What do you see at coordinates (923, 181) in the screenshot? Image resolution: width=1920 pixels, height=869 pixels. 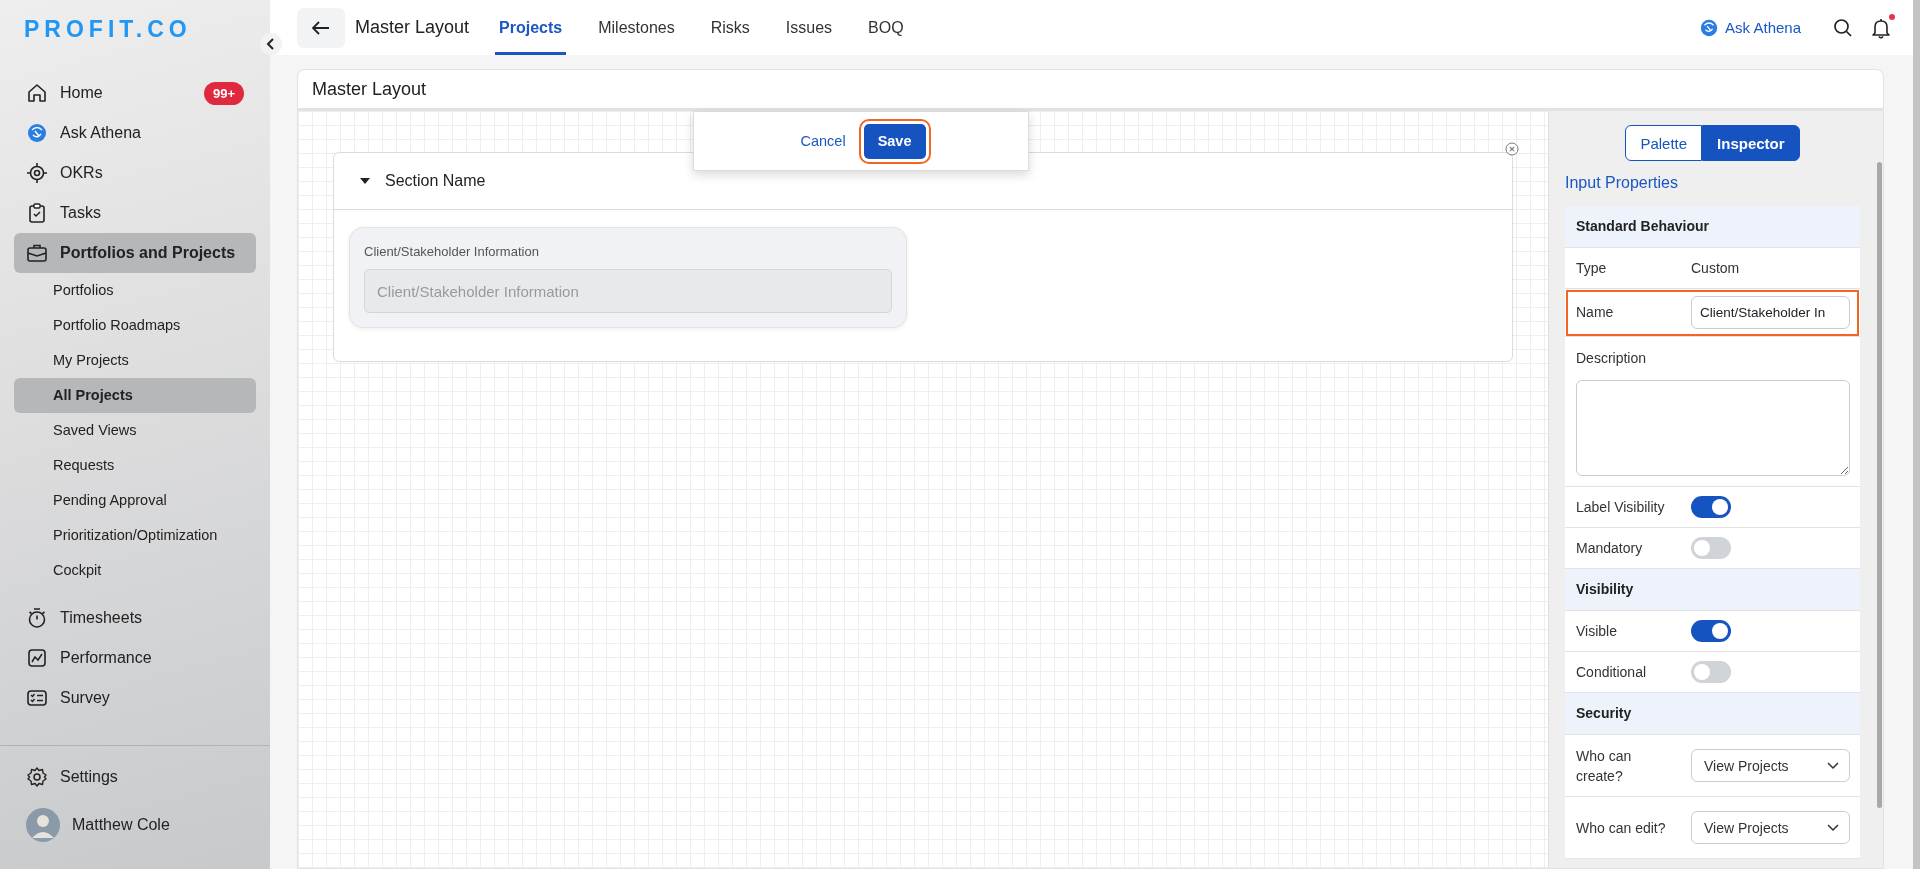 I see `section-header: Section Name` at bounding box center [923, 181].